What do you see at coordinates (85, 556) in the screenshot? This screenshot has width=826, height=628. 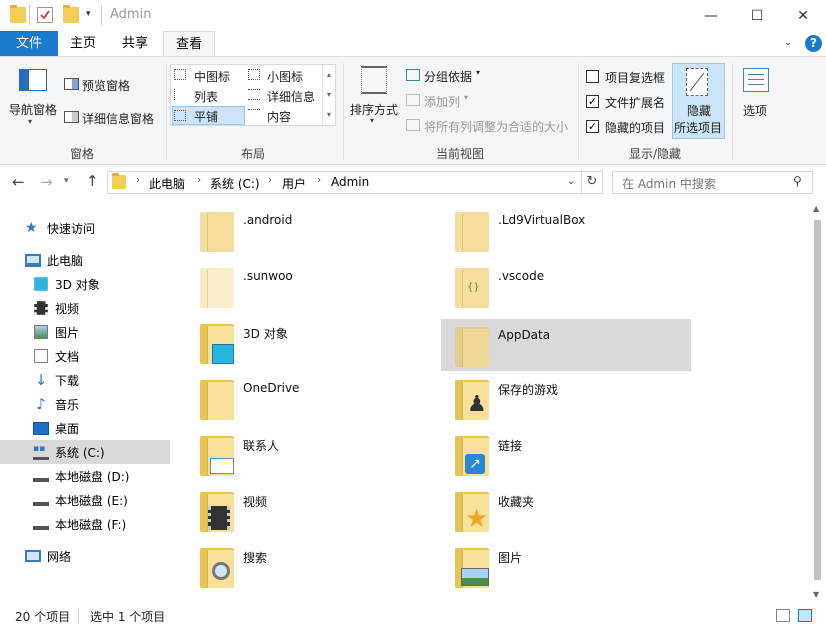 I see `nav-item-network: 网络` at bounding box center [85, 556].